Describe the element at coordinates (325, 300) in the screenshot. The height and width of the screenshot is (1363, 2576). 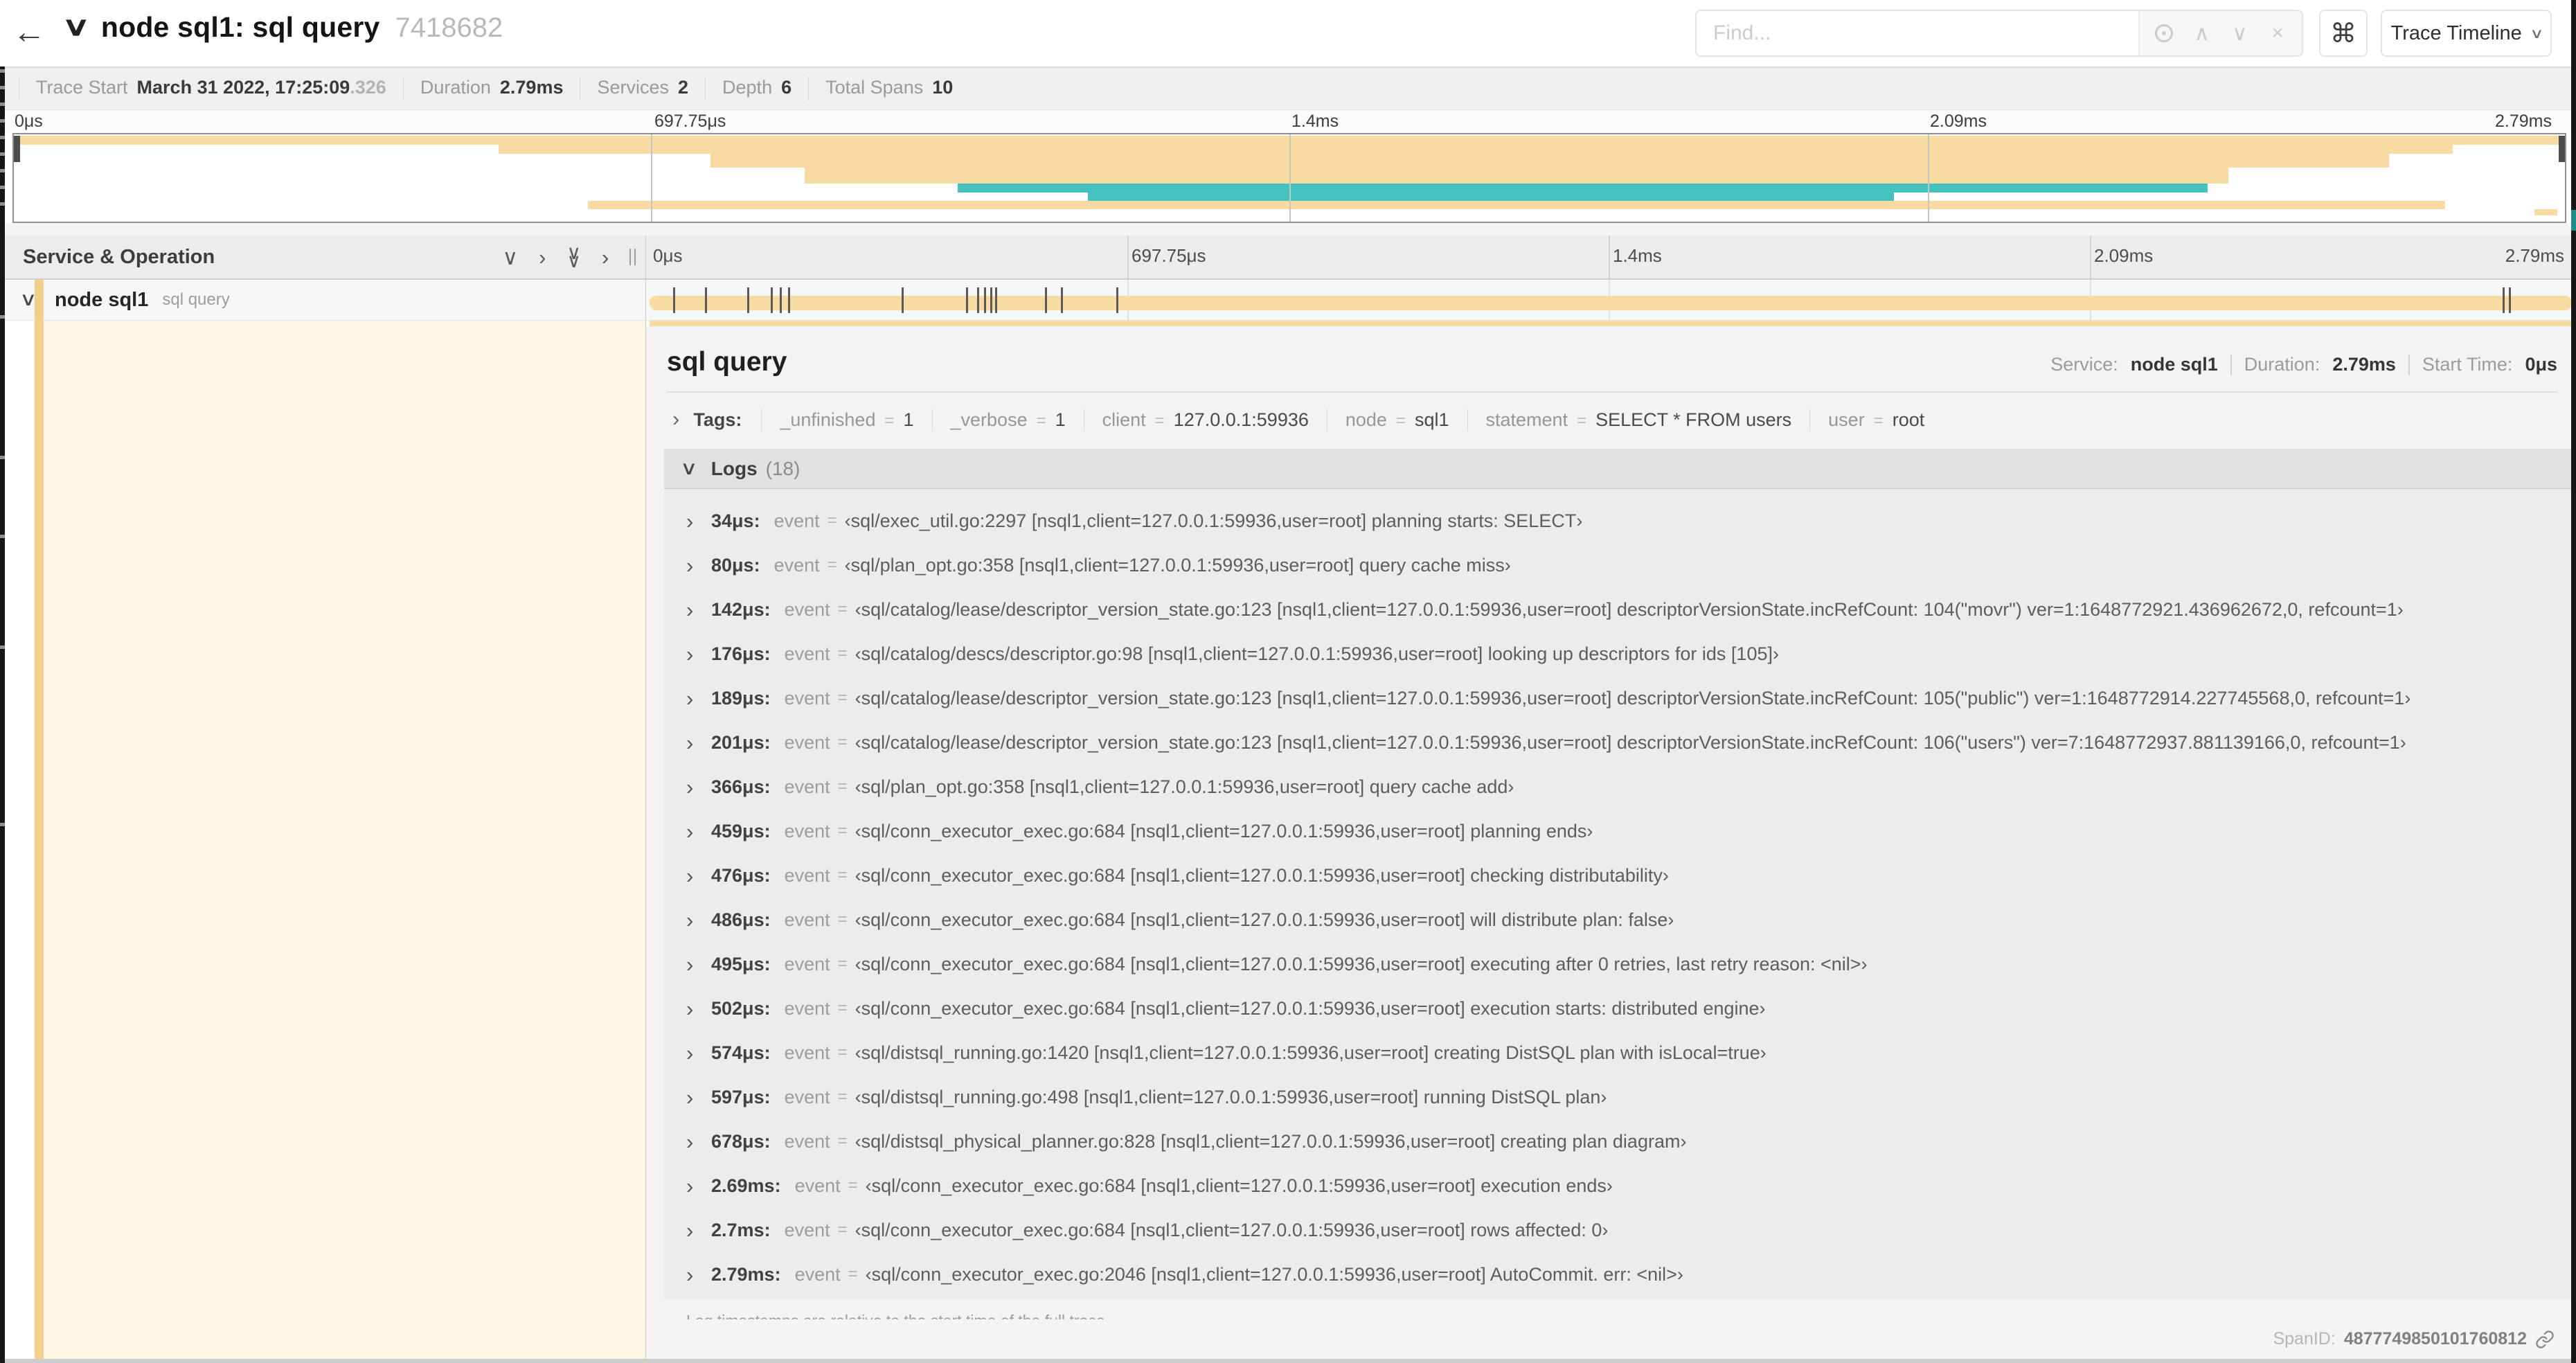
I see `span-row-label: ∨ node sql1 sql query` at that location.